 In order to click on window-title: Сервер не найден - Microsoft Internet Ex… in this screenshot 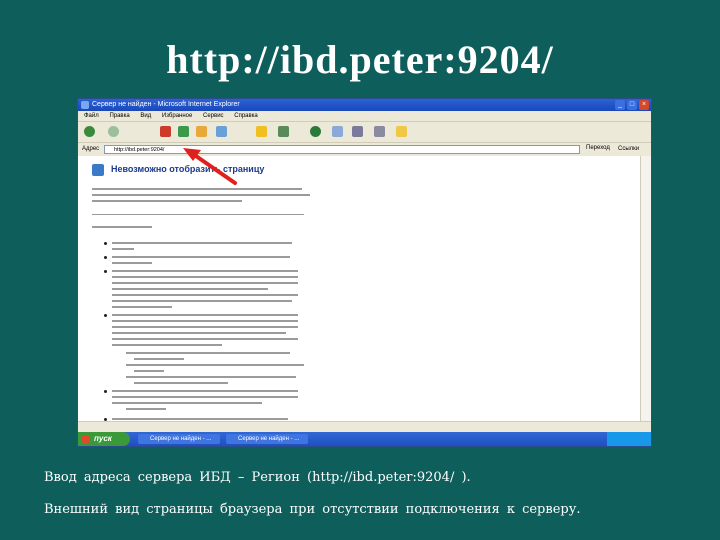, I will do `click(166, 104)`.